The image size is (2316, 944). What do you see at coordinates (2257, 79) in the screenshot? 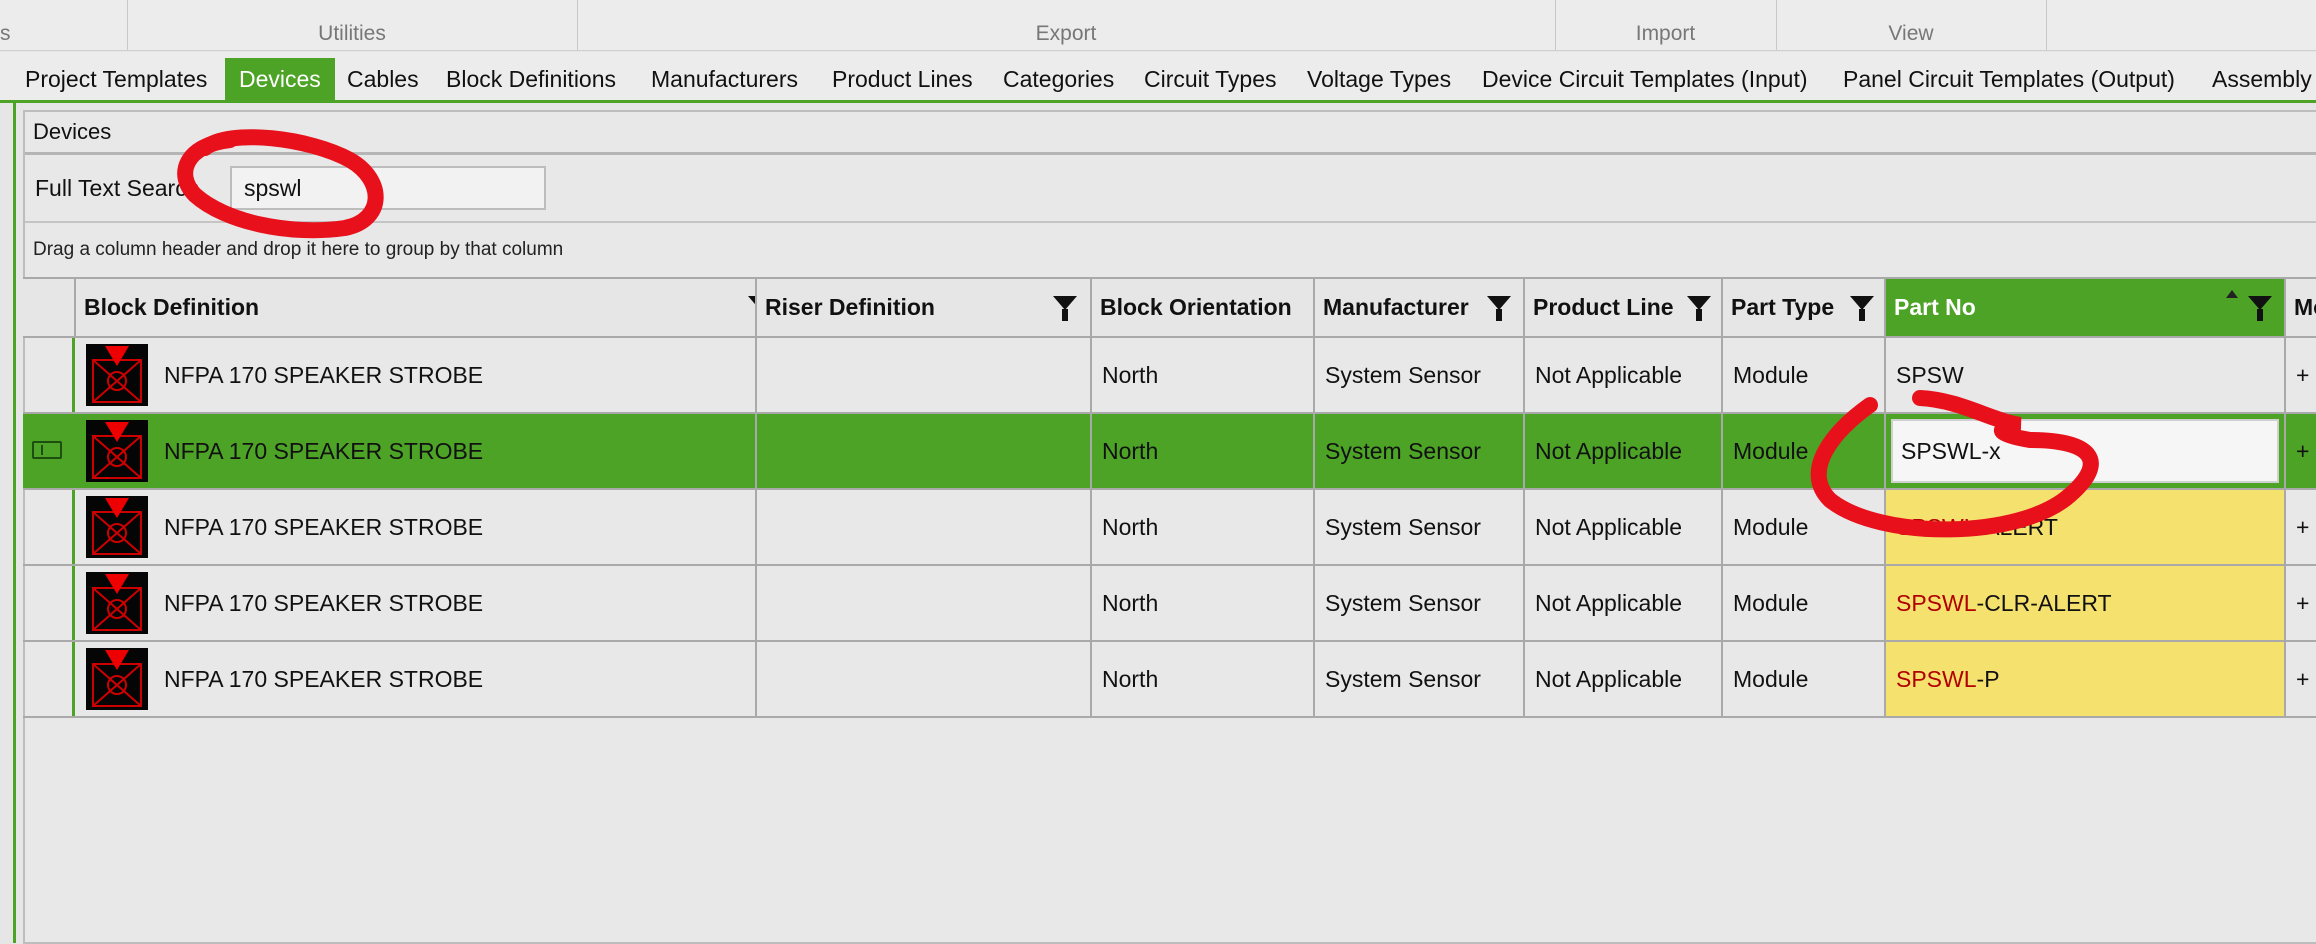
I see `tab-assembly: Assembly` at bounding box center [2257, 79].